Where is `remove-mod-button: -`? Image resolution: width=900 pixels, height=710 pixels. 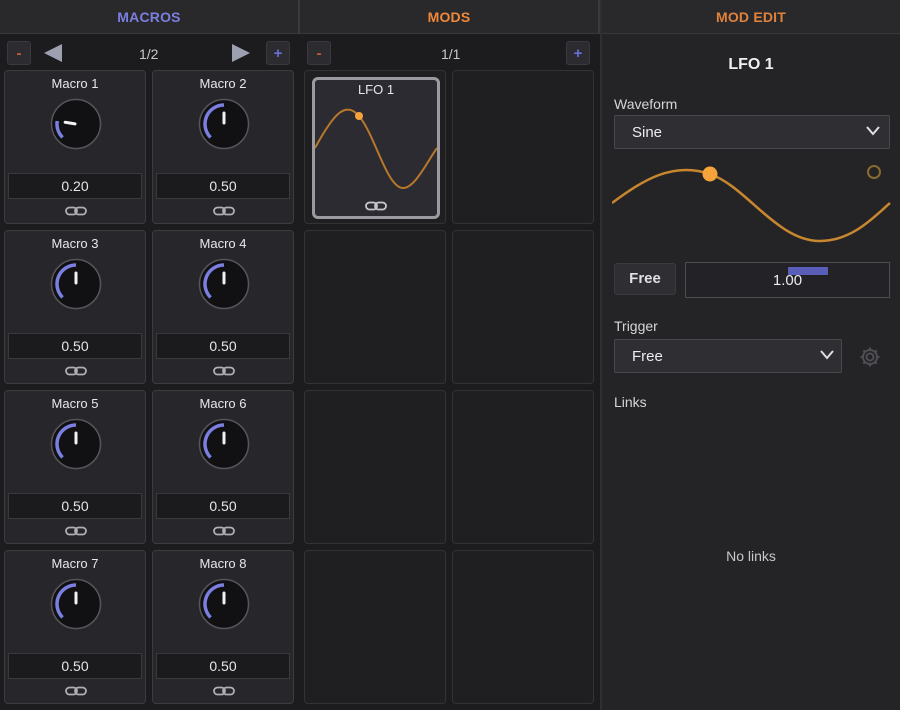
remove-mod-button: - is located at coordinates (319, 53).